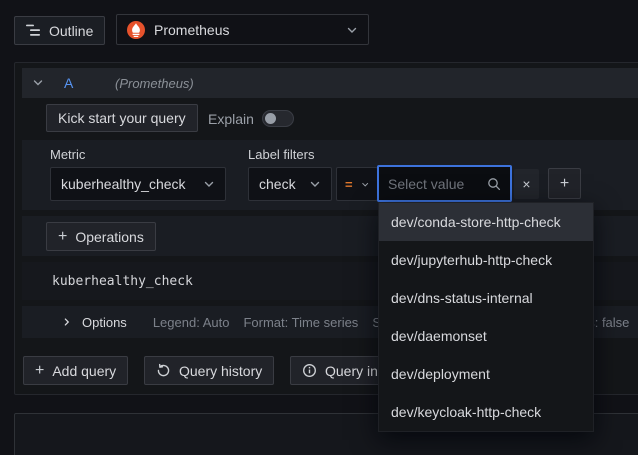 This screenshot has height=455, width=638. Describe the element at coordinates (38, 83) in the screenshot. I see `collapse-chevron-icon` at that location.